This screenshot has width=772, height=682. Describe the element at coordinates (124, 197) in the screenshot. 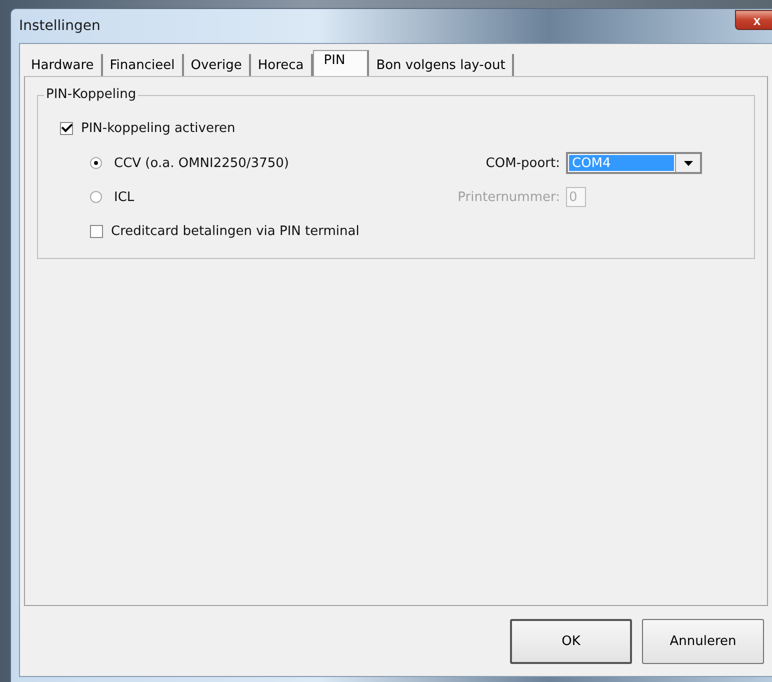

I see `radio-label: ICL` at that location.